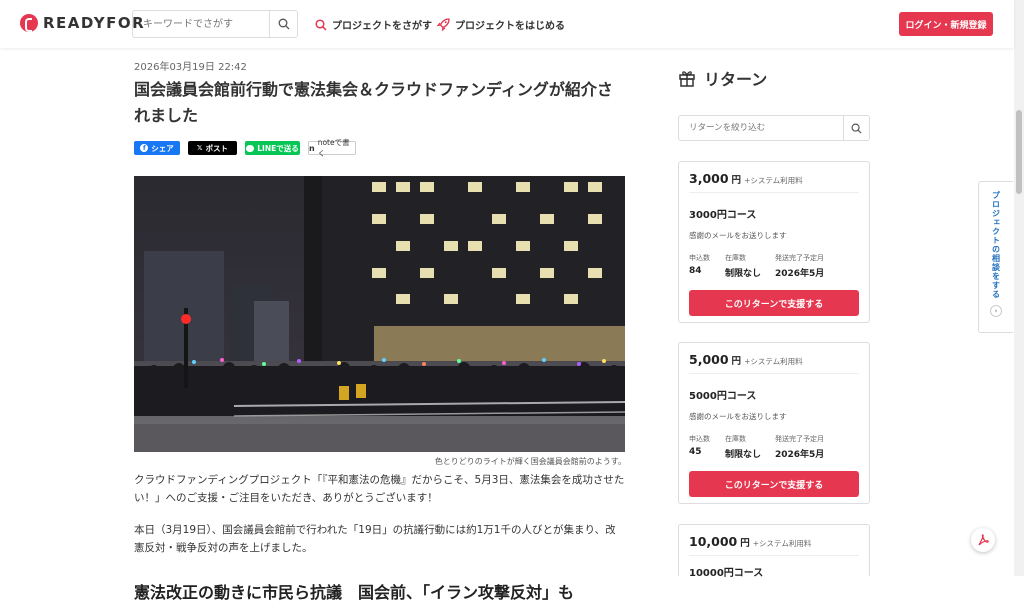  Describe the element at coordinates (761, 128) in the screenshot. I see `returns-filter-input` at that location.